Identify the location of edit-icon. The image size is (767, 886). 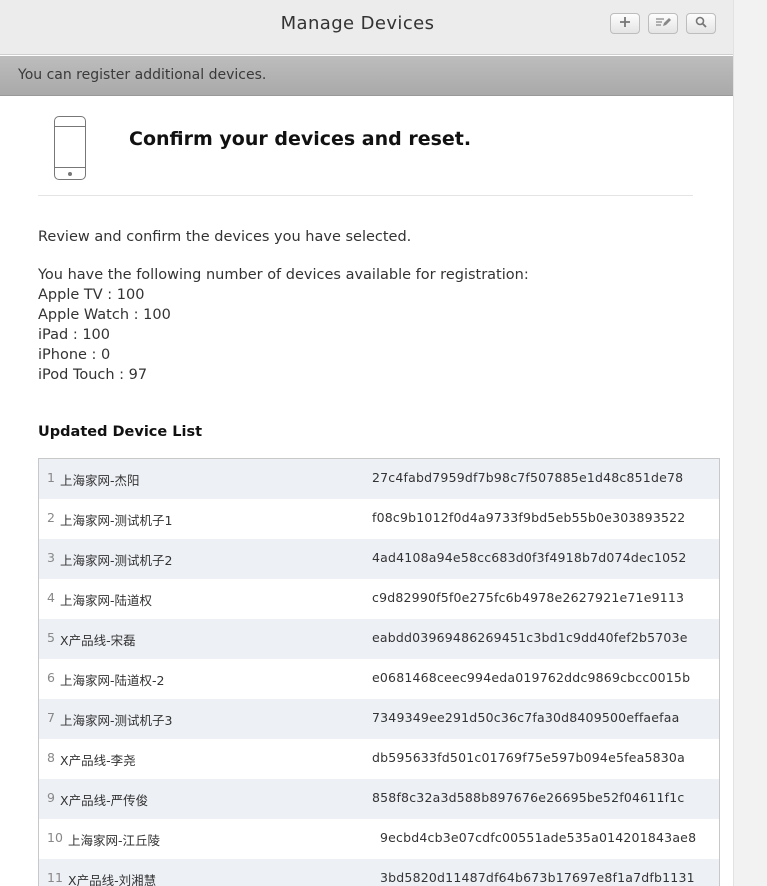
(663, 23).